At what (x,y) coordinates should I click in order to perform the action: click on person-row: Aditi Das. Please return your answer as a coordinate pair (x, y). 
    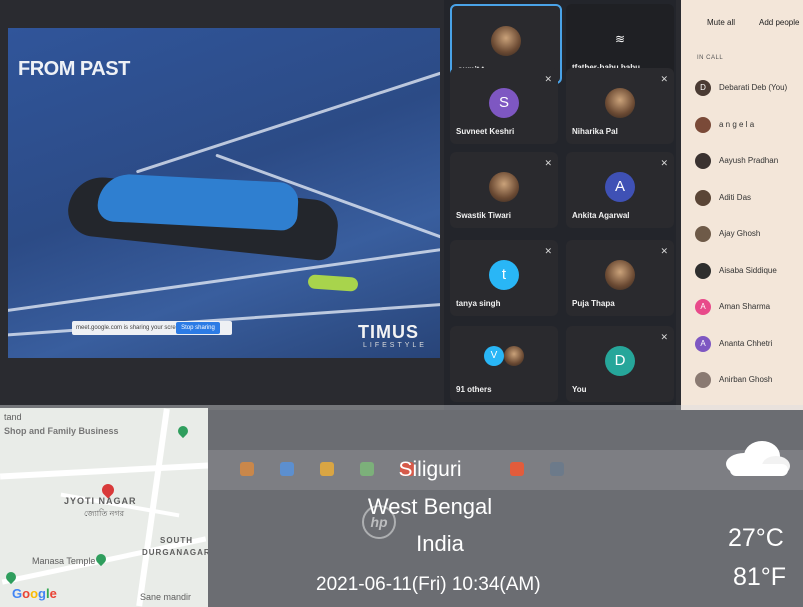
    Looking at the image, I should click on (749, 198).